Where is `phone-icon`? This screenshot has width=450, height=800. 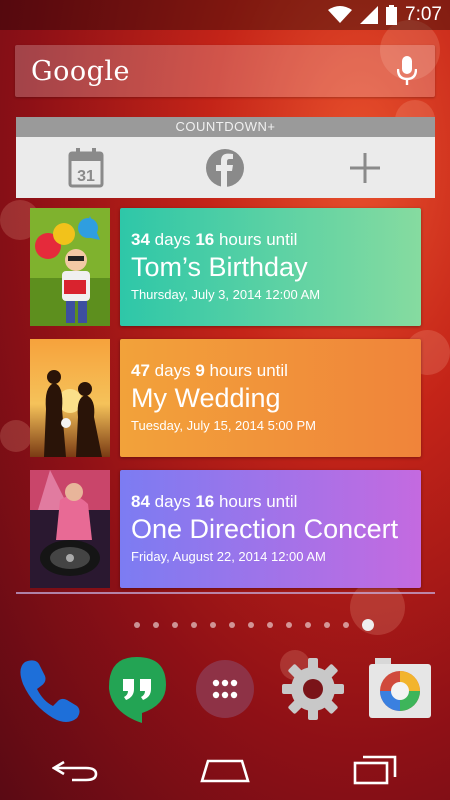
phone-icon is located at coordinates (50, 691).